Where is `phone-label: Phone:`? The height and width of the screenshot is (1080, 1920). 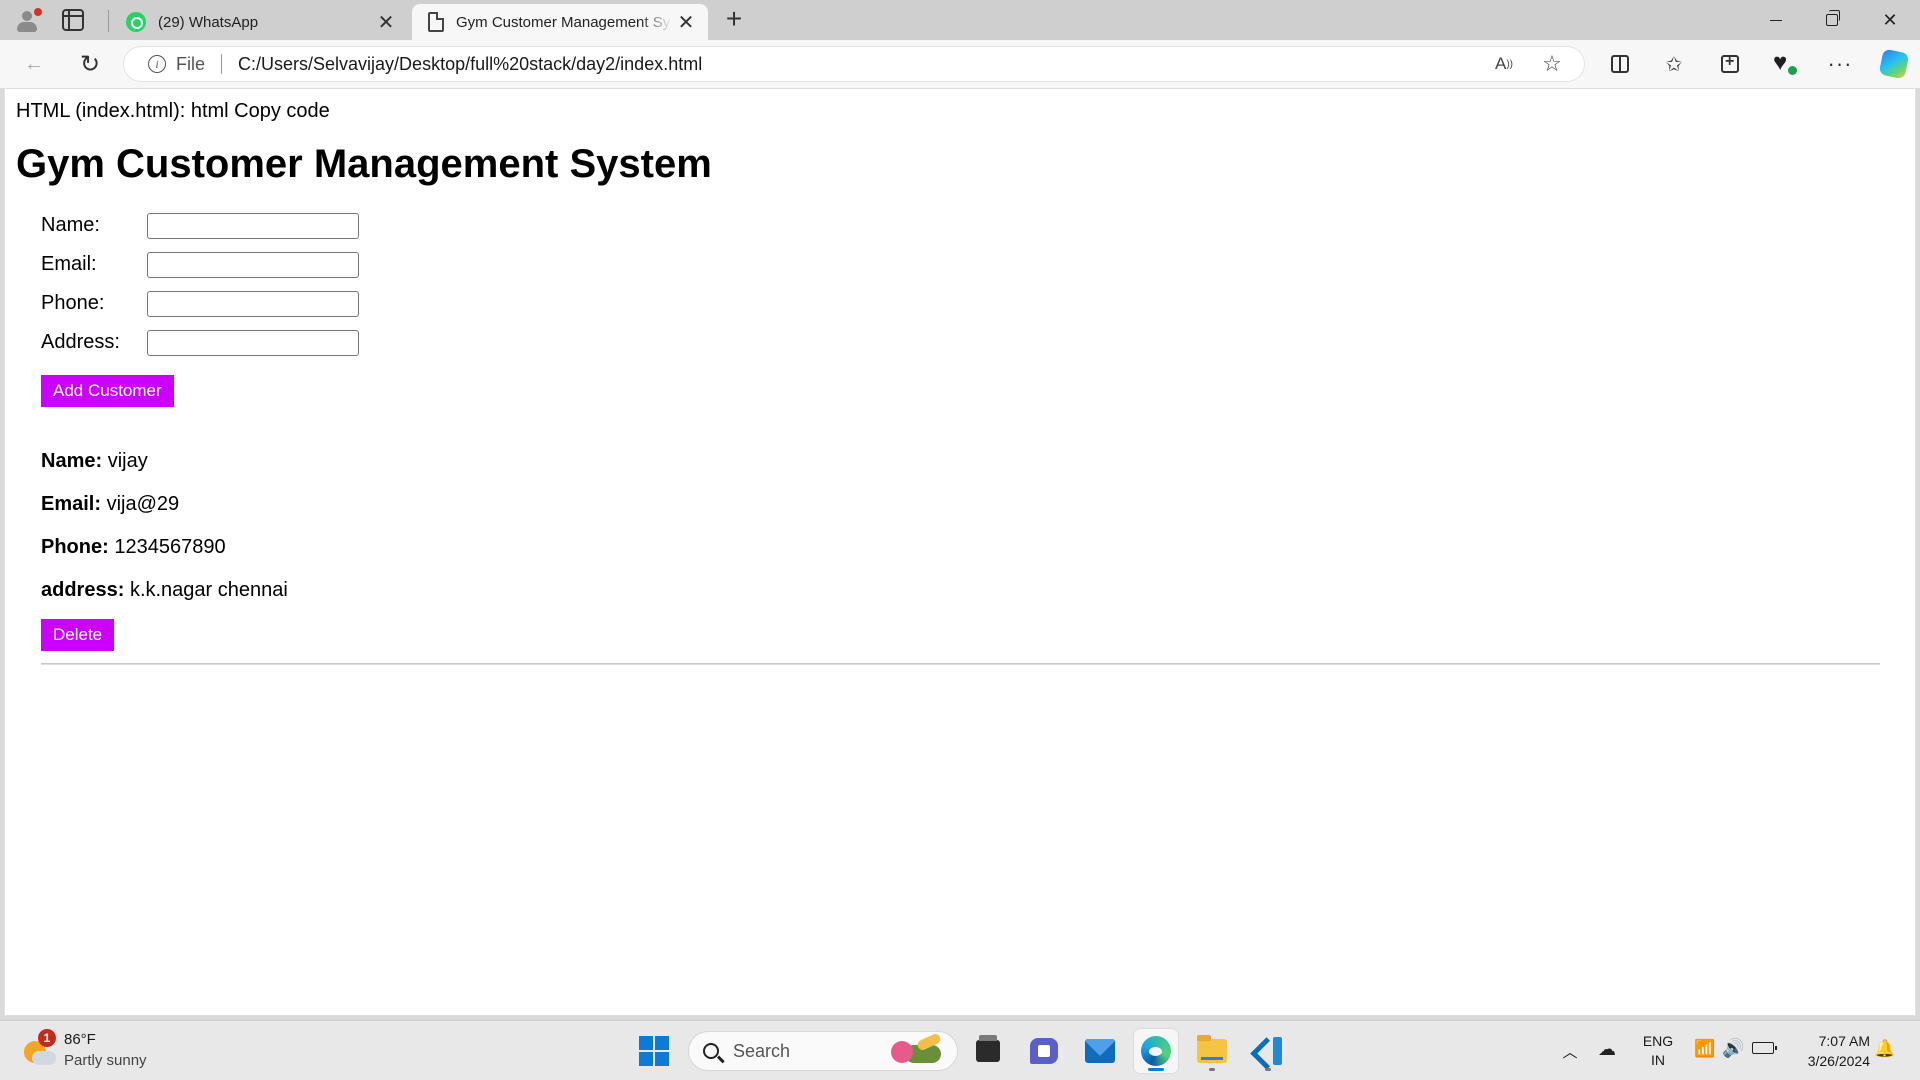 phone-label: Phone: is located at coordinates (73, 303).